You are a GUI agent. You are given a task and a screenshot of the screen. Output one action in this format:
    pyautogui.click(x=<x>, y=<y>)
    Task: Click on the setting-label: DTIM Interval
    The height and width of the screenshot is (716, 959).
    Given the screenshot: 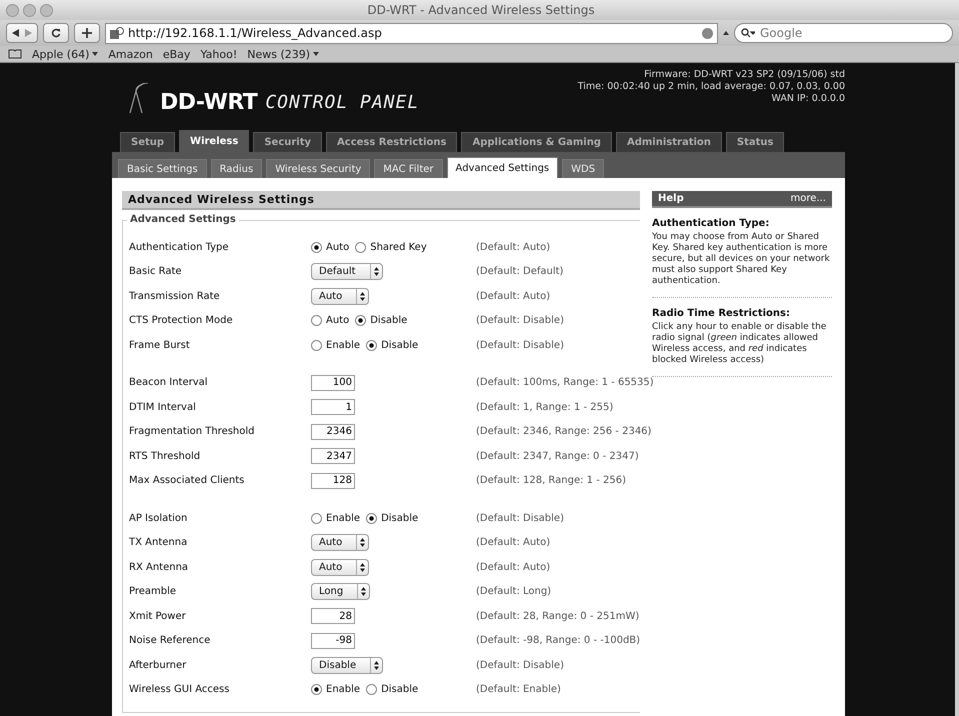 What is the action you would take?
    pyautogui.click(x=163, y=407)
    